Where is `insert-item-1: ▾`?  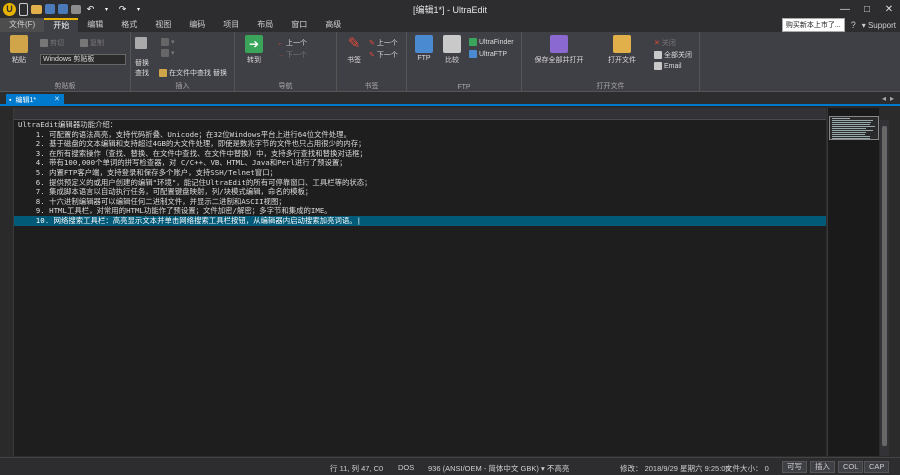 insert-item-1: ▾ is located at coordinates (168, 42).